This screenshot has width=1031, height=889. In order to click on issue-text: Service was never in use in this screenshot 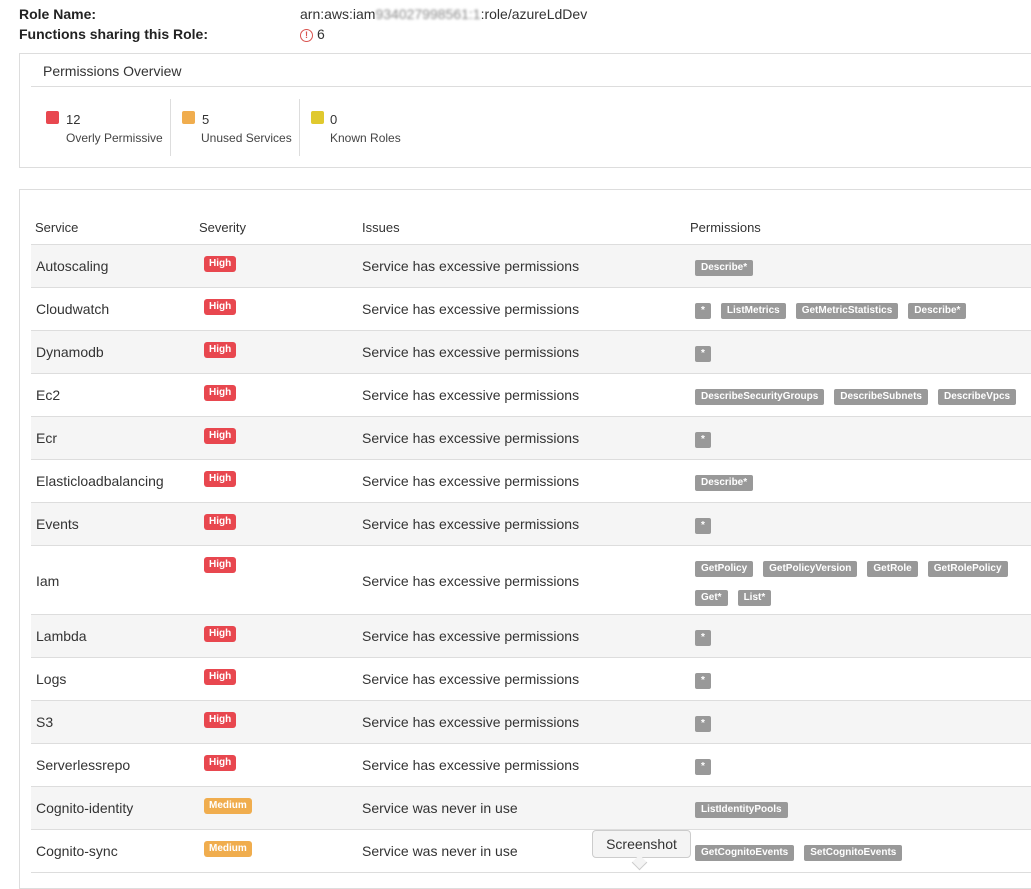, I will do `click(440, 851)`.